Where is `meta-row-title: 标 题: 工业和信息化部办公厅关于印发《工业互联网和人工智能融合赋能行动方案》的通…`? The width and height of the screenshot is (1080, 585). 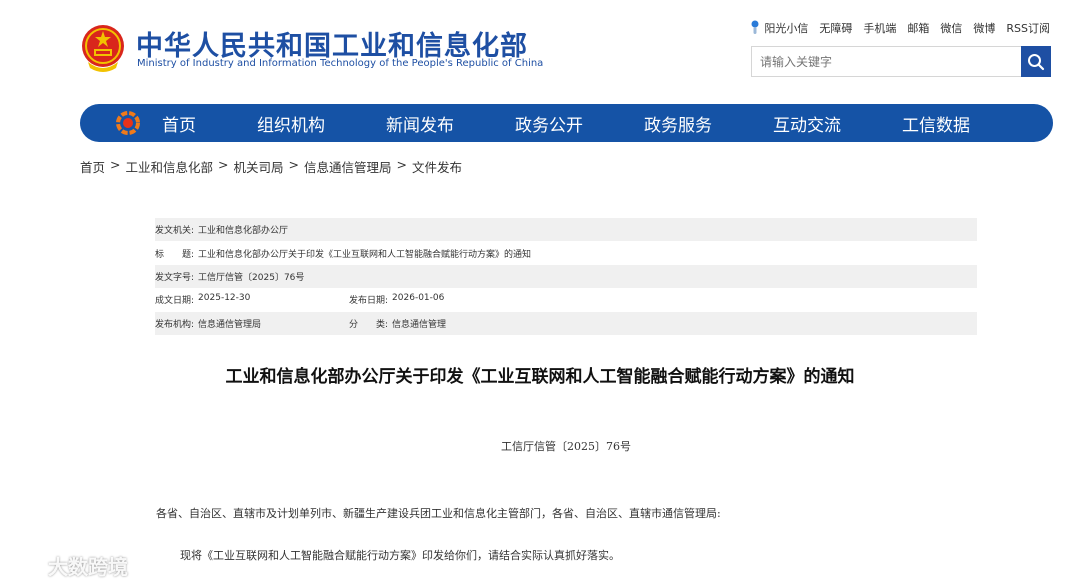 meta-row-title: 标 题: 工业和信息化部办公厅关于印发《工业互联网和人工智能融合赋能行动方案》的通… is located at coordinates (566, 252).